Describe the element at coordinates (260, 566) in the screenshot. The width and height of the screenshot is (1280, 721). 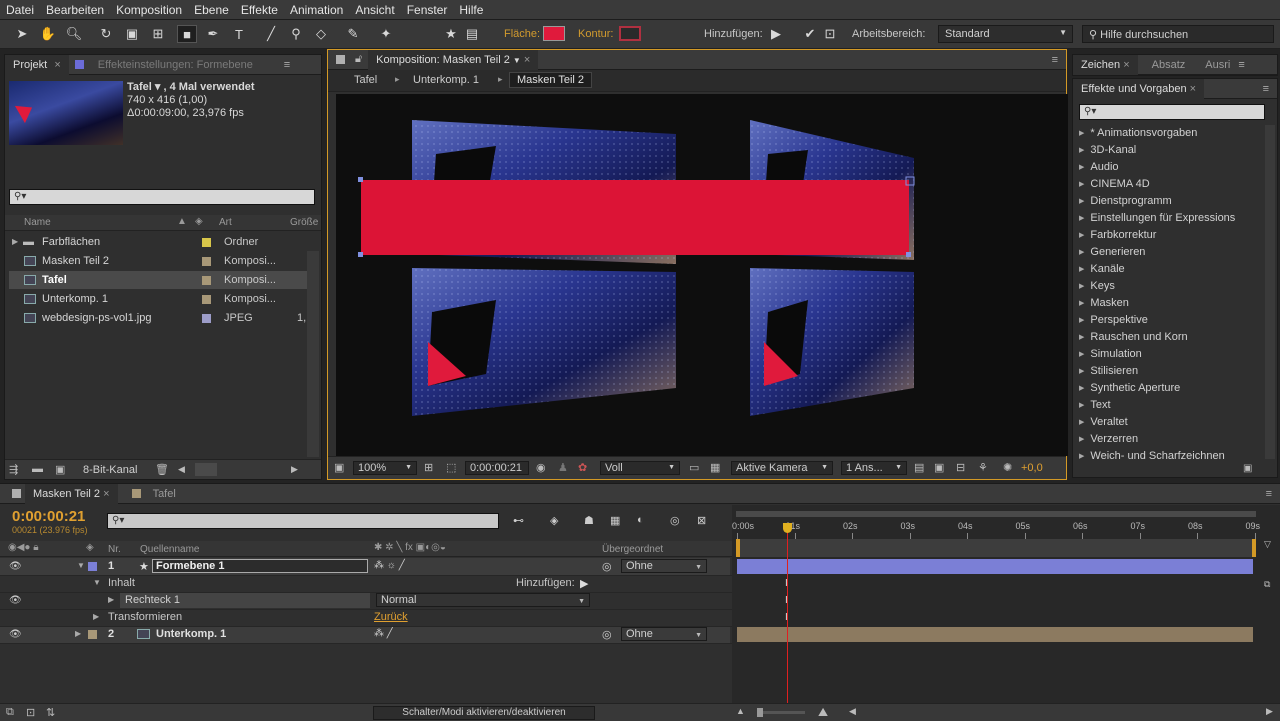
I see `layer-name-field: Formebene 1` at that location.